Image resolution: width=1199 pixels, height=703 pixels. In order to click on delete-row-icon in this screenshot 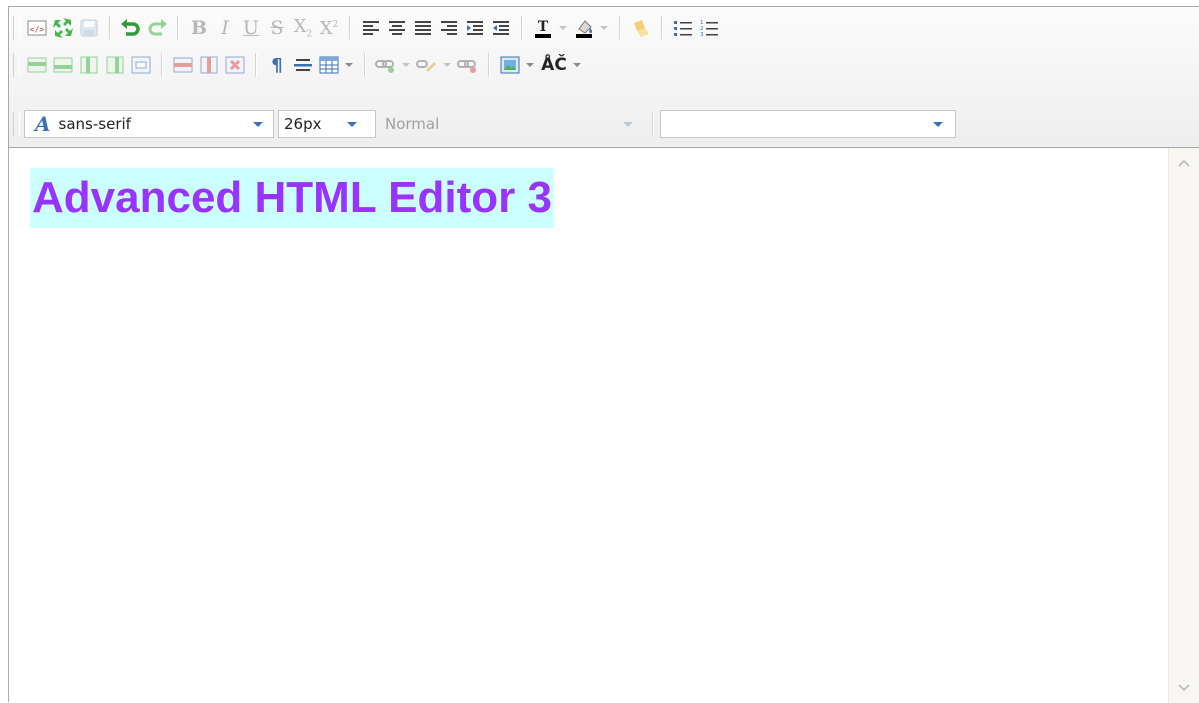, I will do `click(183, 65)`.